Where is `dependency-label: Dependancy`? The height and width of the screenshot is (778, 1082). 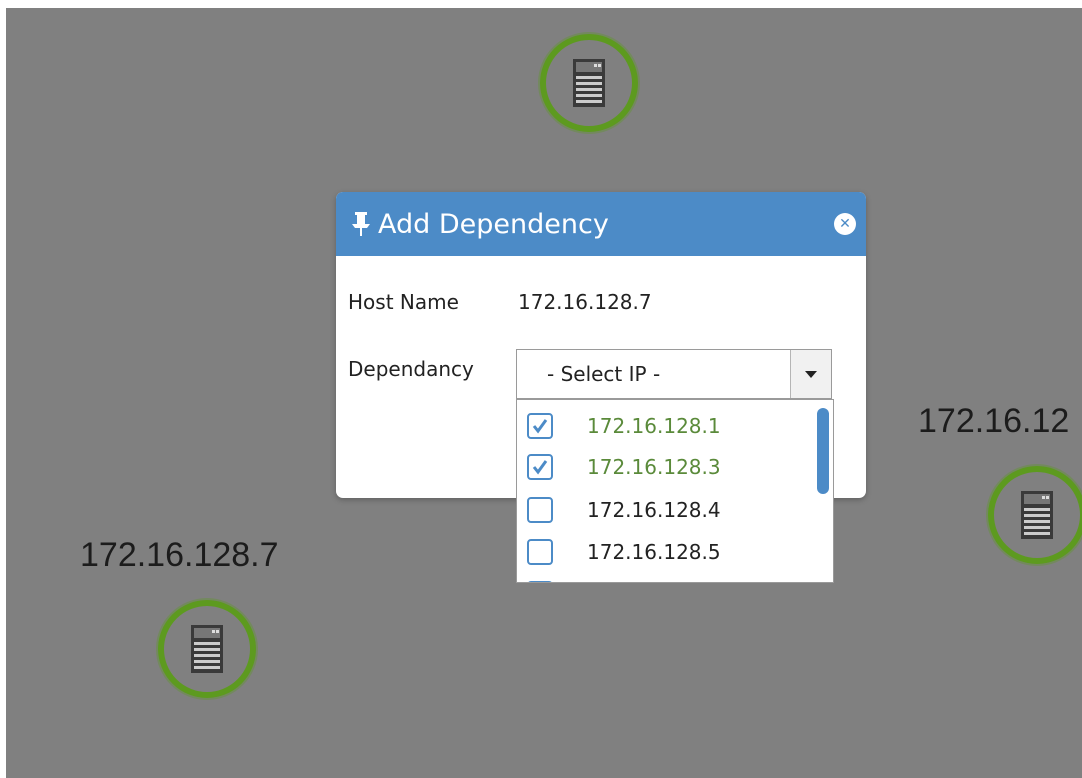
dependency-label: Dependancy is located at coordinates (411, 369).